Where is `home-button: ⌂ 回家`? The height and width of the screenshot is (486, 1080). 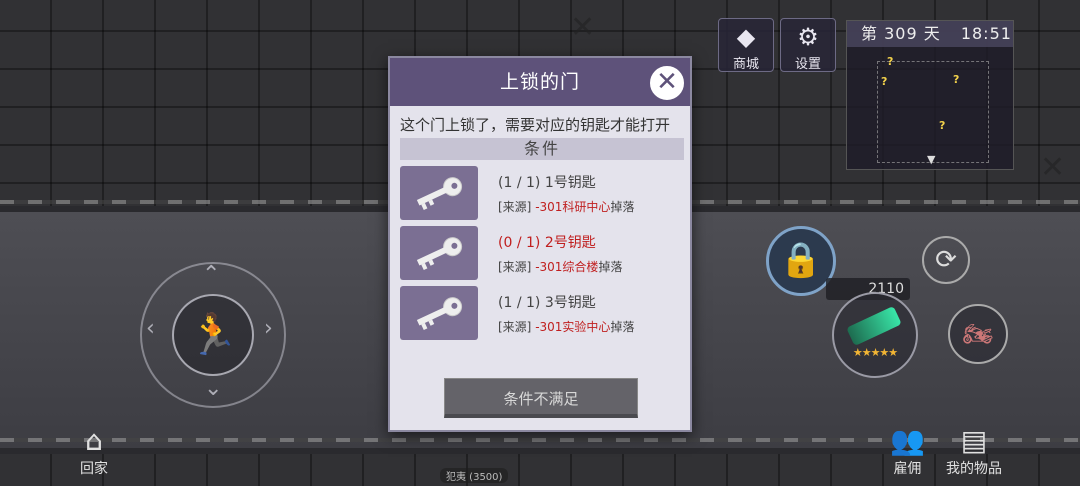 home-button: ⌂ 回家 is located at coordinates (94, 451).